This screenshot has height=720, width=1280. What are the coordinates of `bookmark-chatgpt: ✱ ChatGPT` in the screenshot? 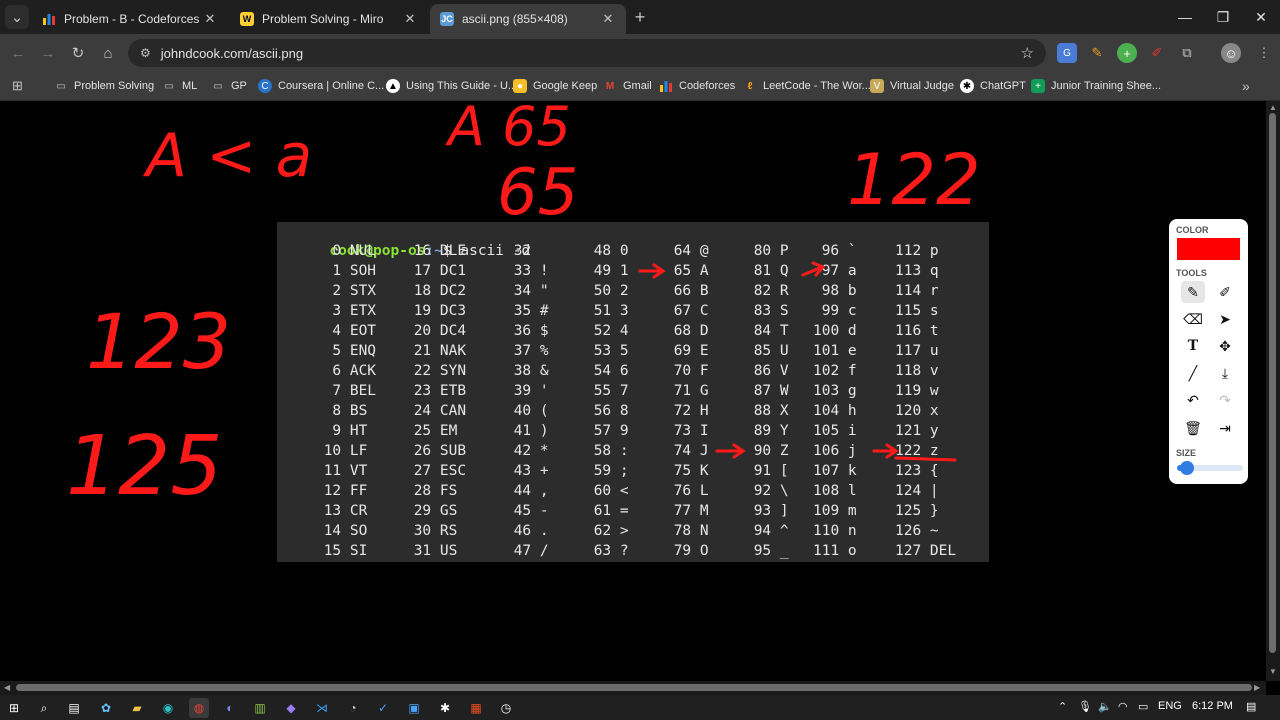 It's located at (993, 86).